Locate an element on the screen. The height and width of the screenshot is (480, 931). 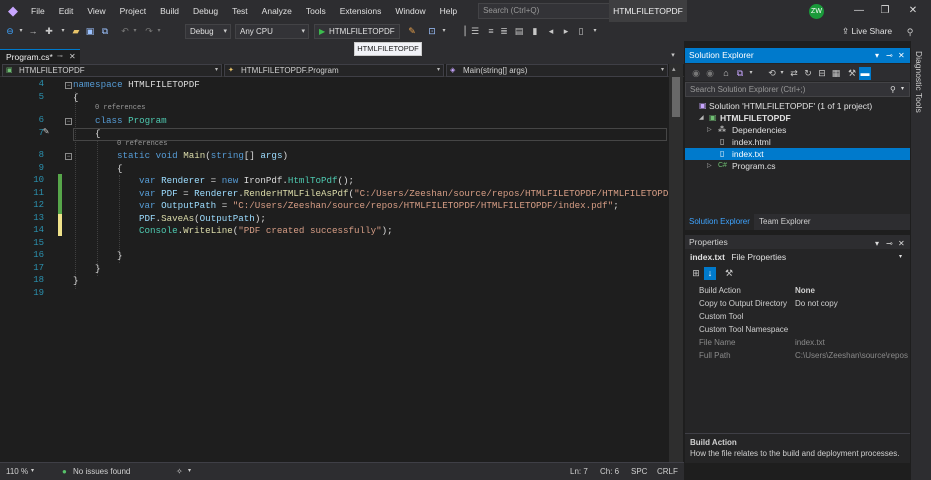
prev-bookmark-icon: ◂ is located at coordinates (551, 31).